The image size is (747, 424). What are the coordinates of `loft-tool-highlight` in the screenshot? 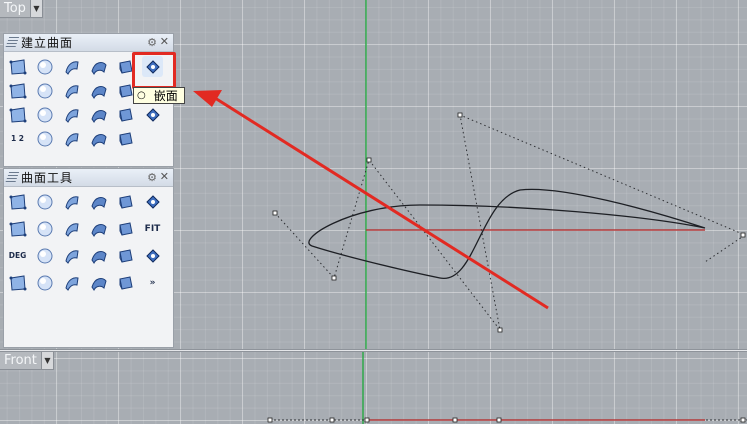 It's located at (154, 70).